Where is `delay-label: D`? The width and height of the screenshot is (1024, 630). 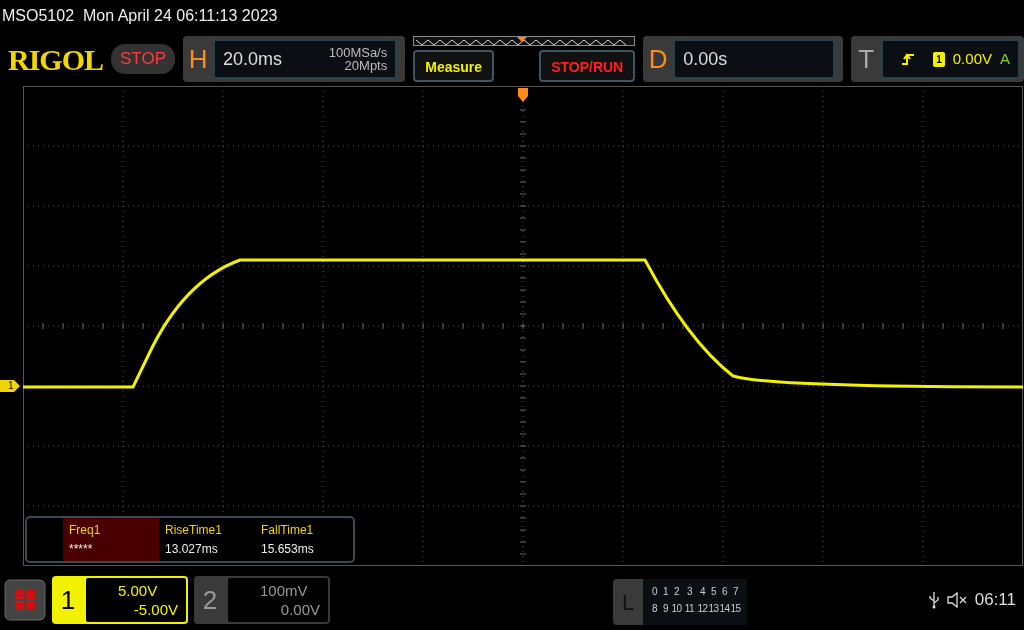 delay-label: D is located at coordinates (658, 59).